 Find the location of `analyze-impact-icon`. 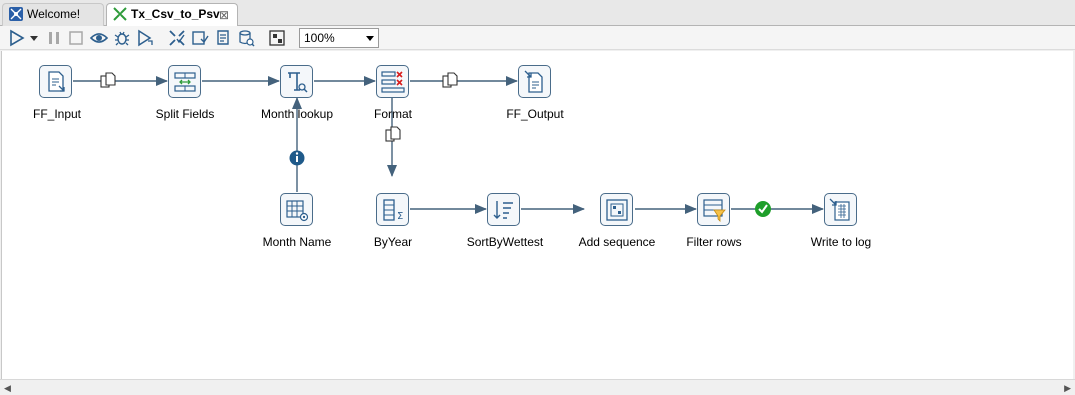

analyze-impact-icon is located at coordinates (200, 38).